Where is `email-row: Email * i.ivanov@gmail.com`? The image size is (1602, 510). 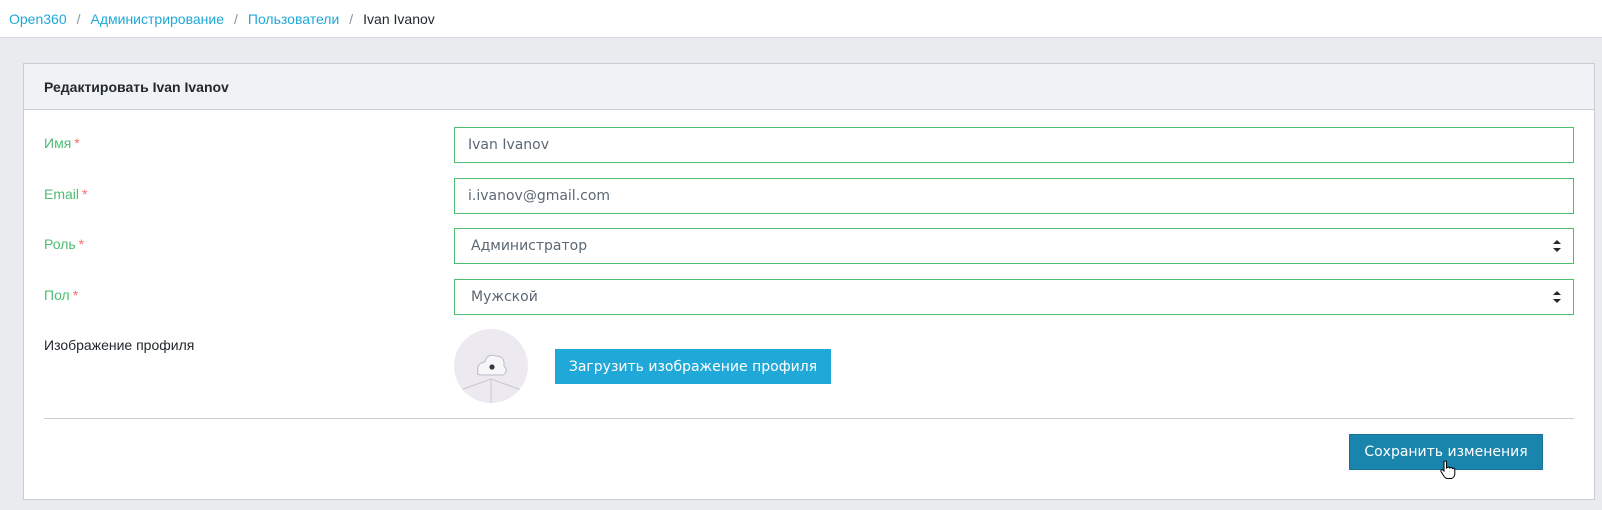
email-row: Email * i.ivanov@gmail.com is located at coordinates (809, 196).